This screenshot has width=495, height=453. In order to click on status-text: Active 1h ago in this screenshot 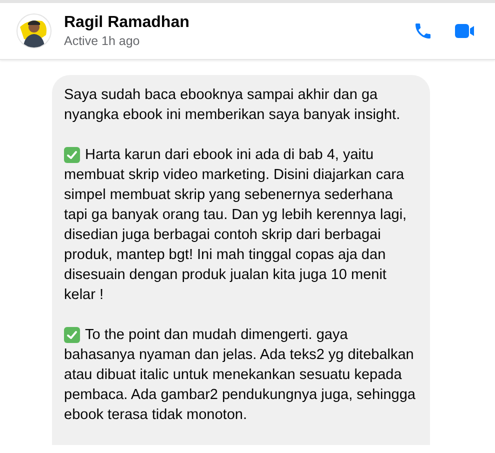, I will do `click(102, 41)`.